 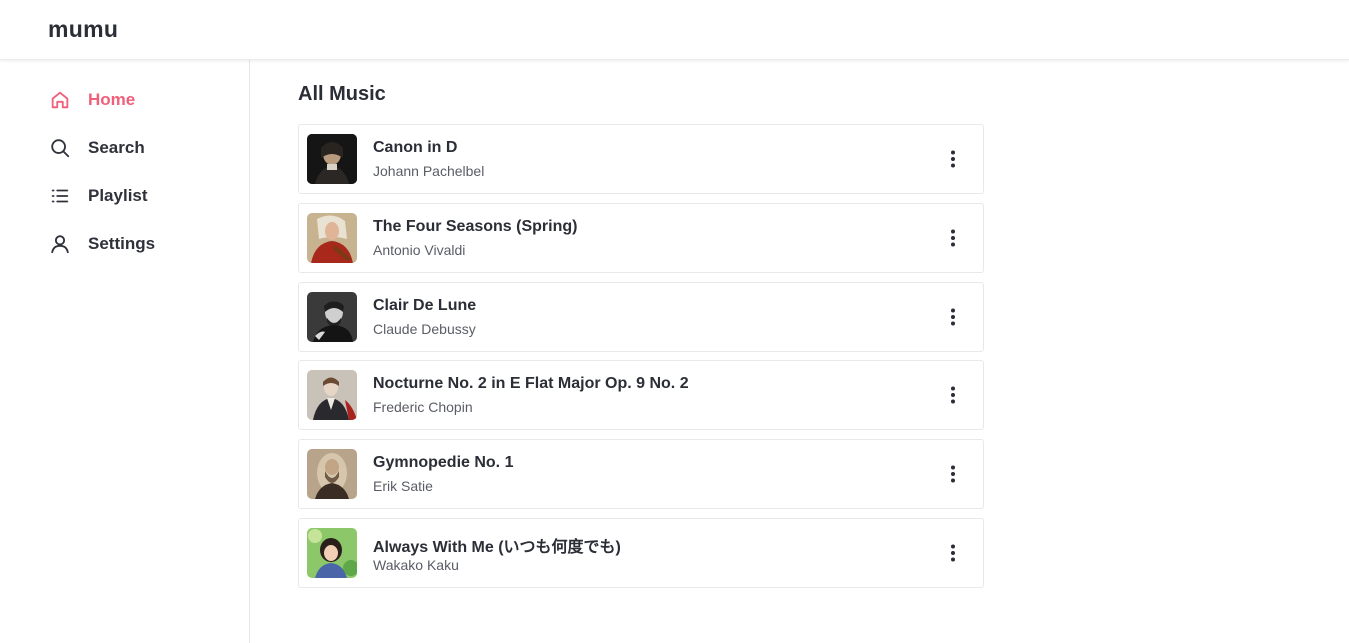 I want to click on track-artist: Frederic Chopin, so click(x=423, y=407).